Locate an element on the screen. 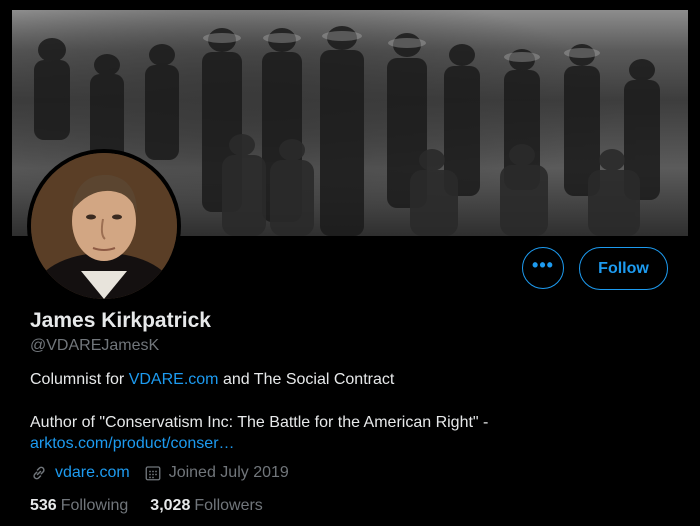 This screenshot has width=700, height=526. website-link: vdare.com is located at coordinates (92, 473).